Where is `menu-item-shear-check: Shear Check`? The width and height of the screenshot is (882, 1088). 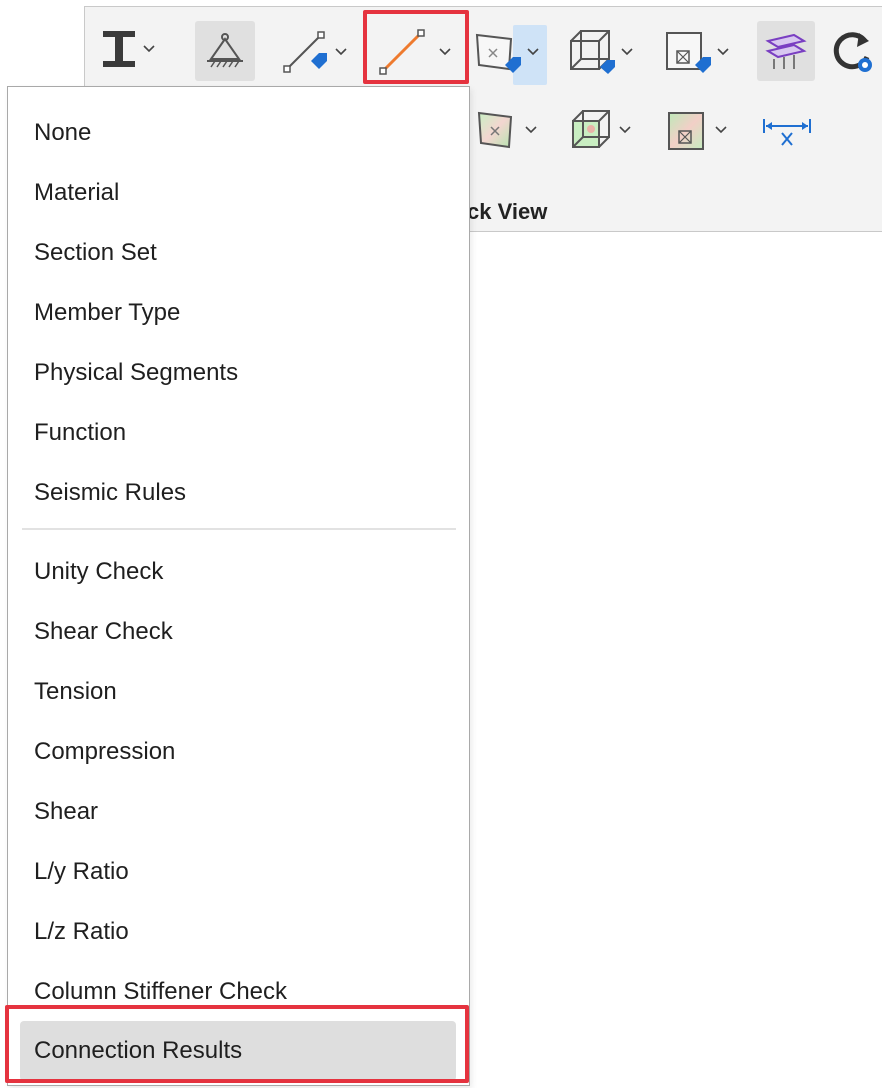
menu-item-shear-check: Shear Check is located at coordinates (238, 632).